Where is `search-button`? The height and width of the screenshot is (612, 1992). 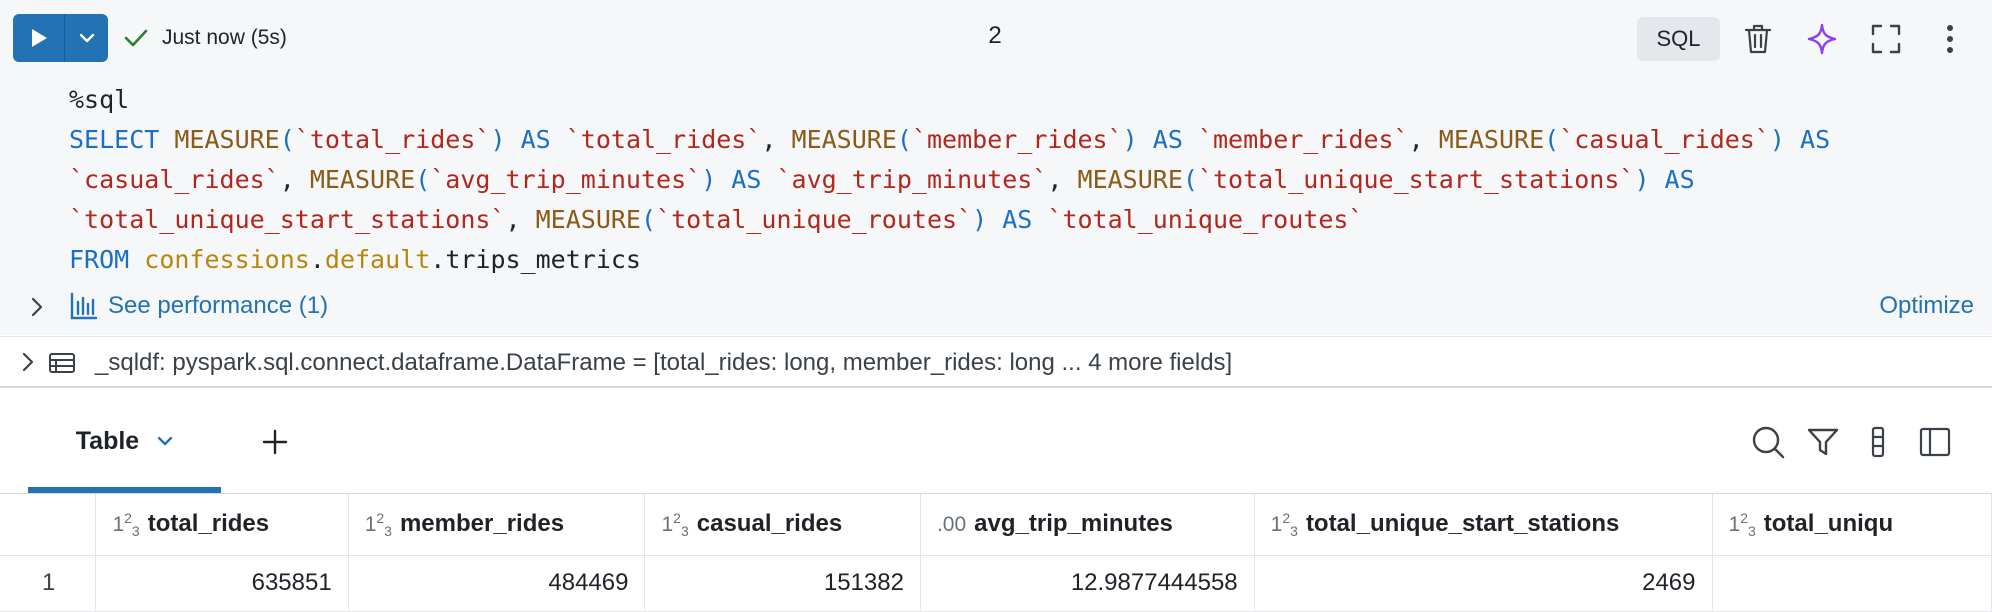 search-button is located at coordinates (1768, 442).